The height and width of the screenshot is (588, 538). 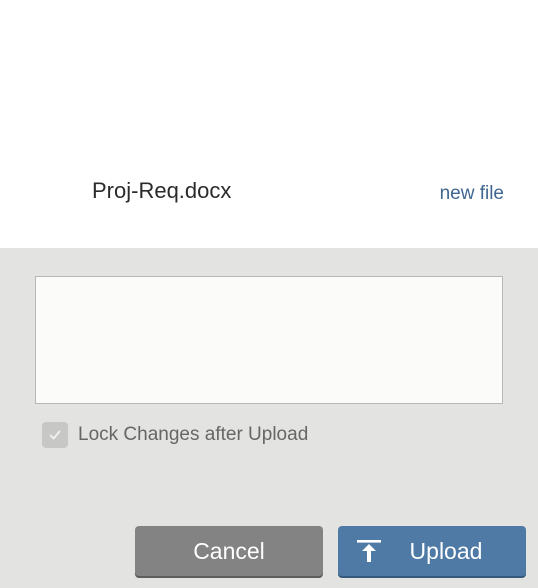 I want to click on lock-changes-checkbox, so click(x=55, y=435).